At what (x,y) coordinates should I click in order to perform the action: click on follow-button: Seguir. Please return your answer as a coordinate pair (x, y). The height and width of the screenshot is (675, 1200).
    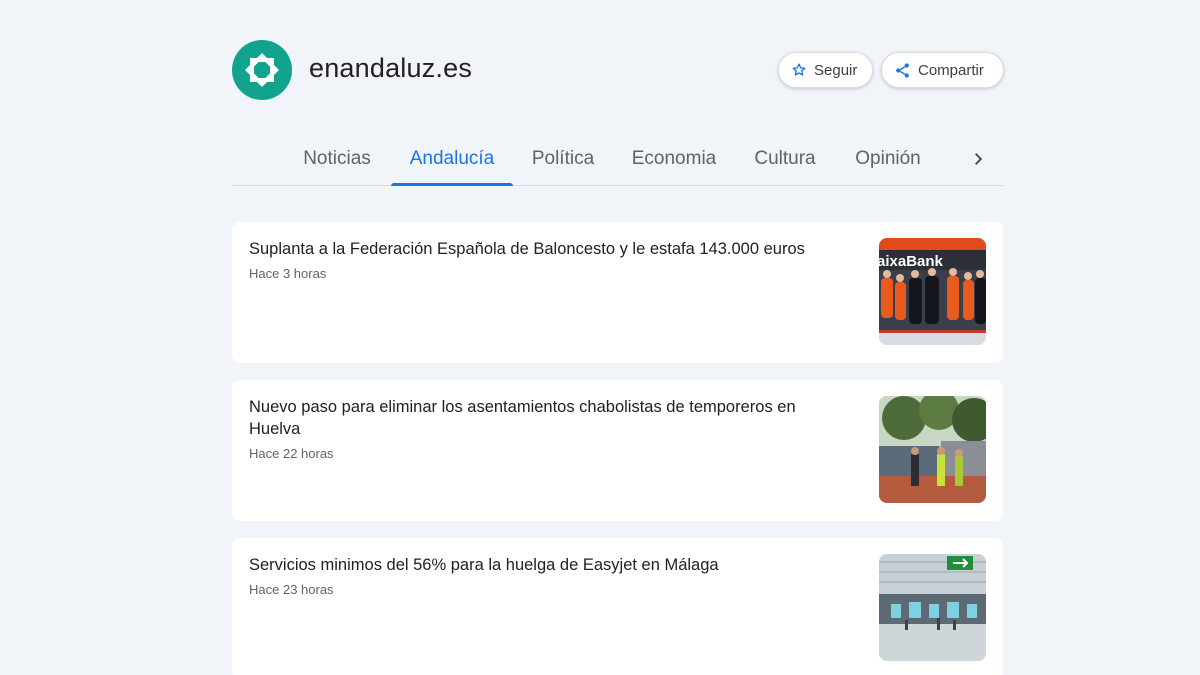
    Looking at the image, I should click on (825, 70).